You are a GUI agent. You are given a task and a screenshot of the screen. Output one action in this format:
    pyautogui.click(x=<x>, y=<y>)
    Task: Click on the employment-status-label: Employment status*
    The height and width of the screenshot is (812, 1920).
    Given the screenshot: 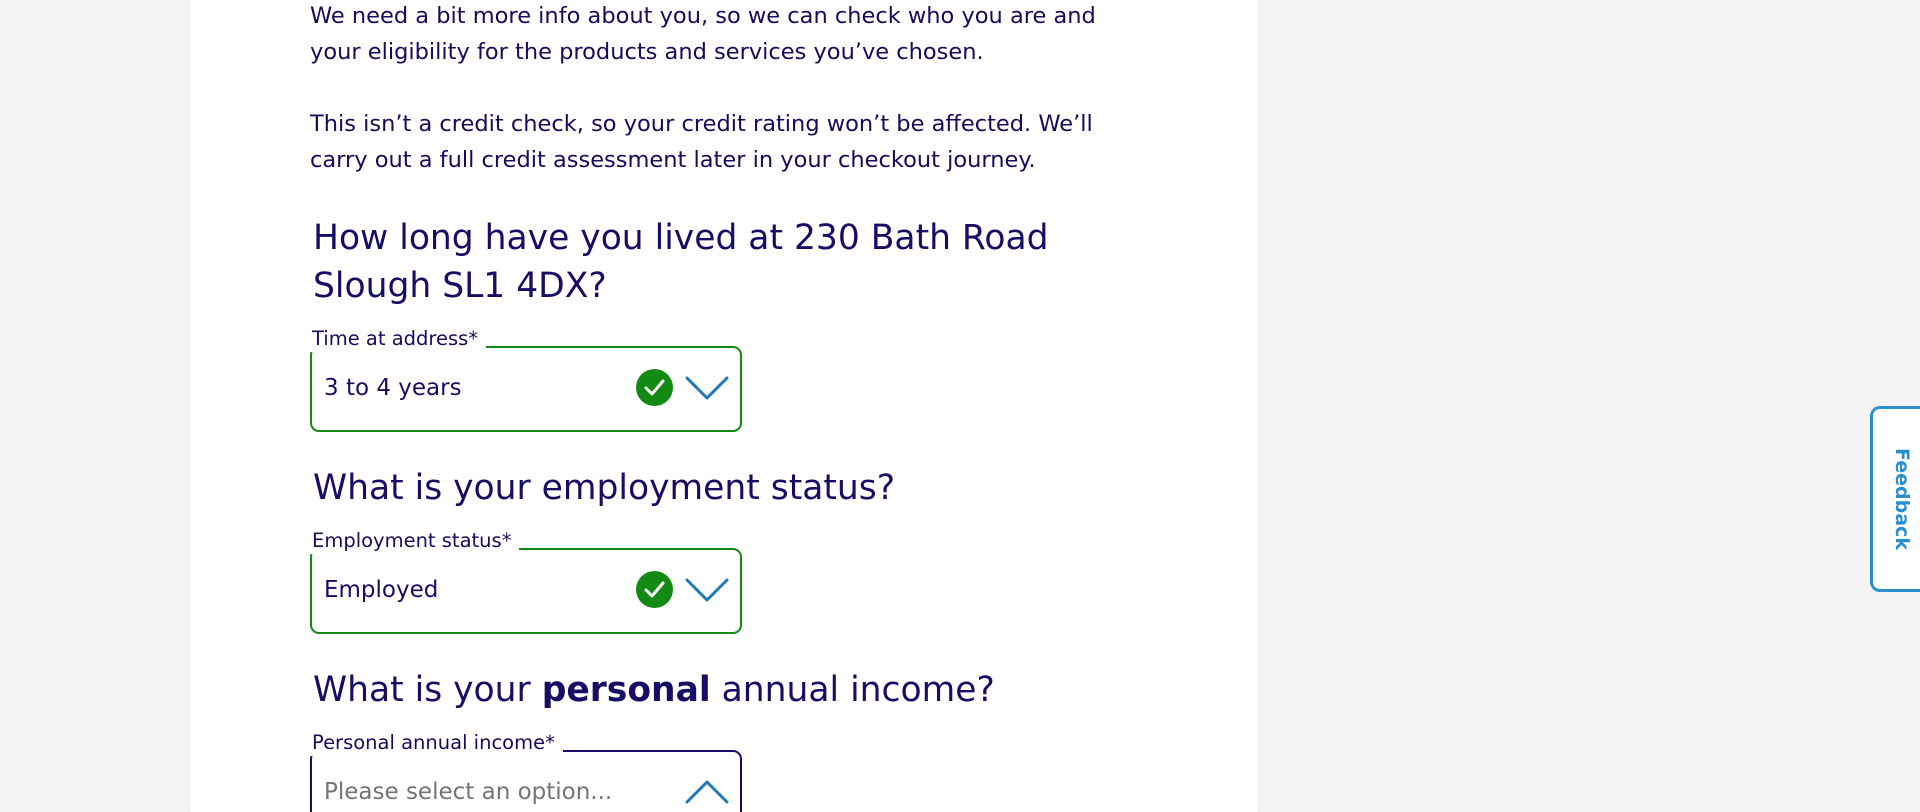 What is the action you would take?
    pyautogui.click(x=415, y=541)
    